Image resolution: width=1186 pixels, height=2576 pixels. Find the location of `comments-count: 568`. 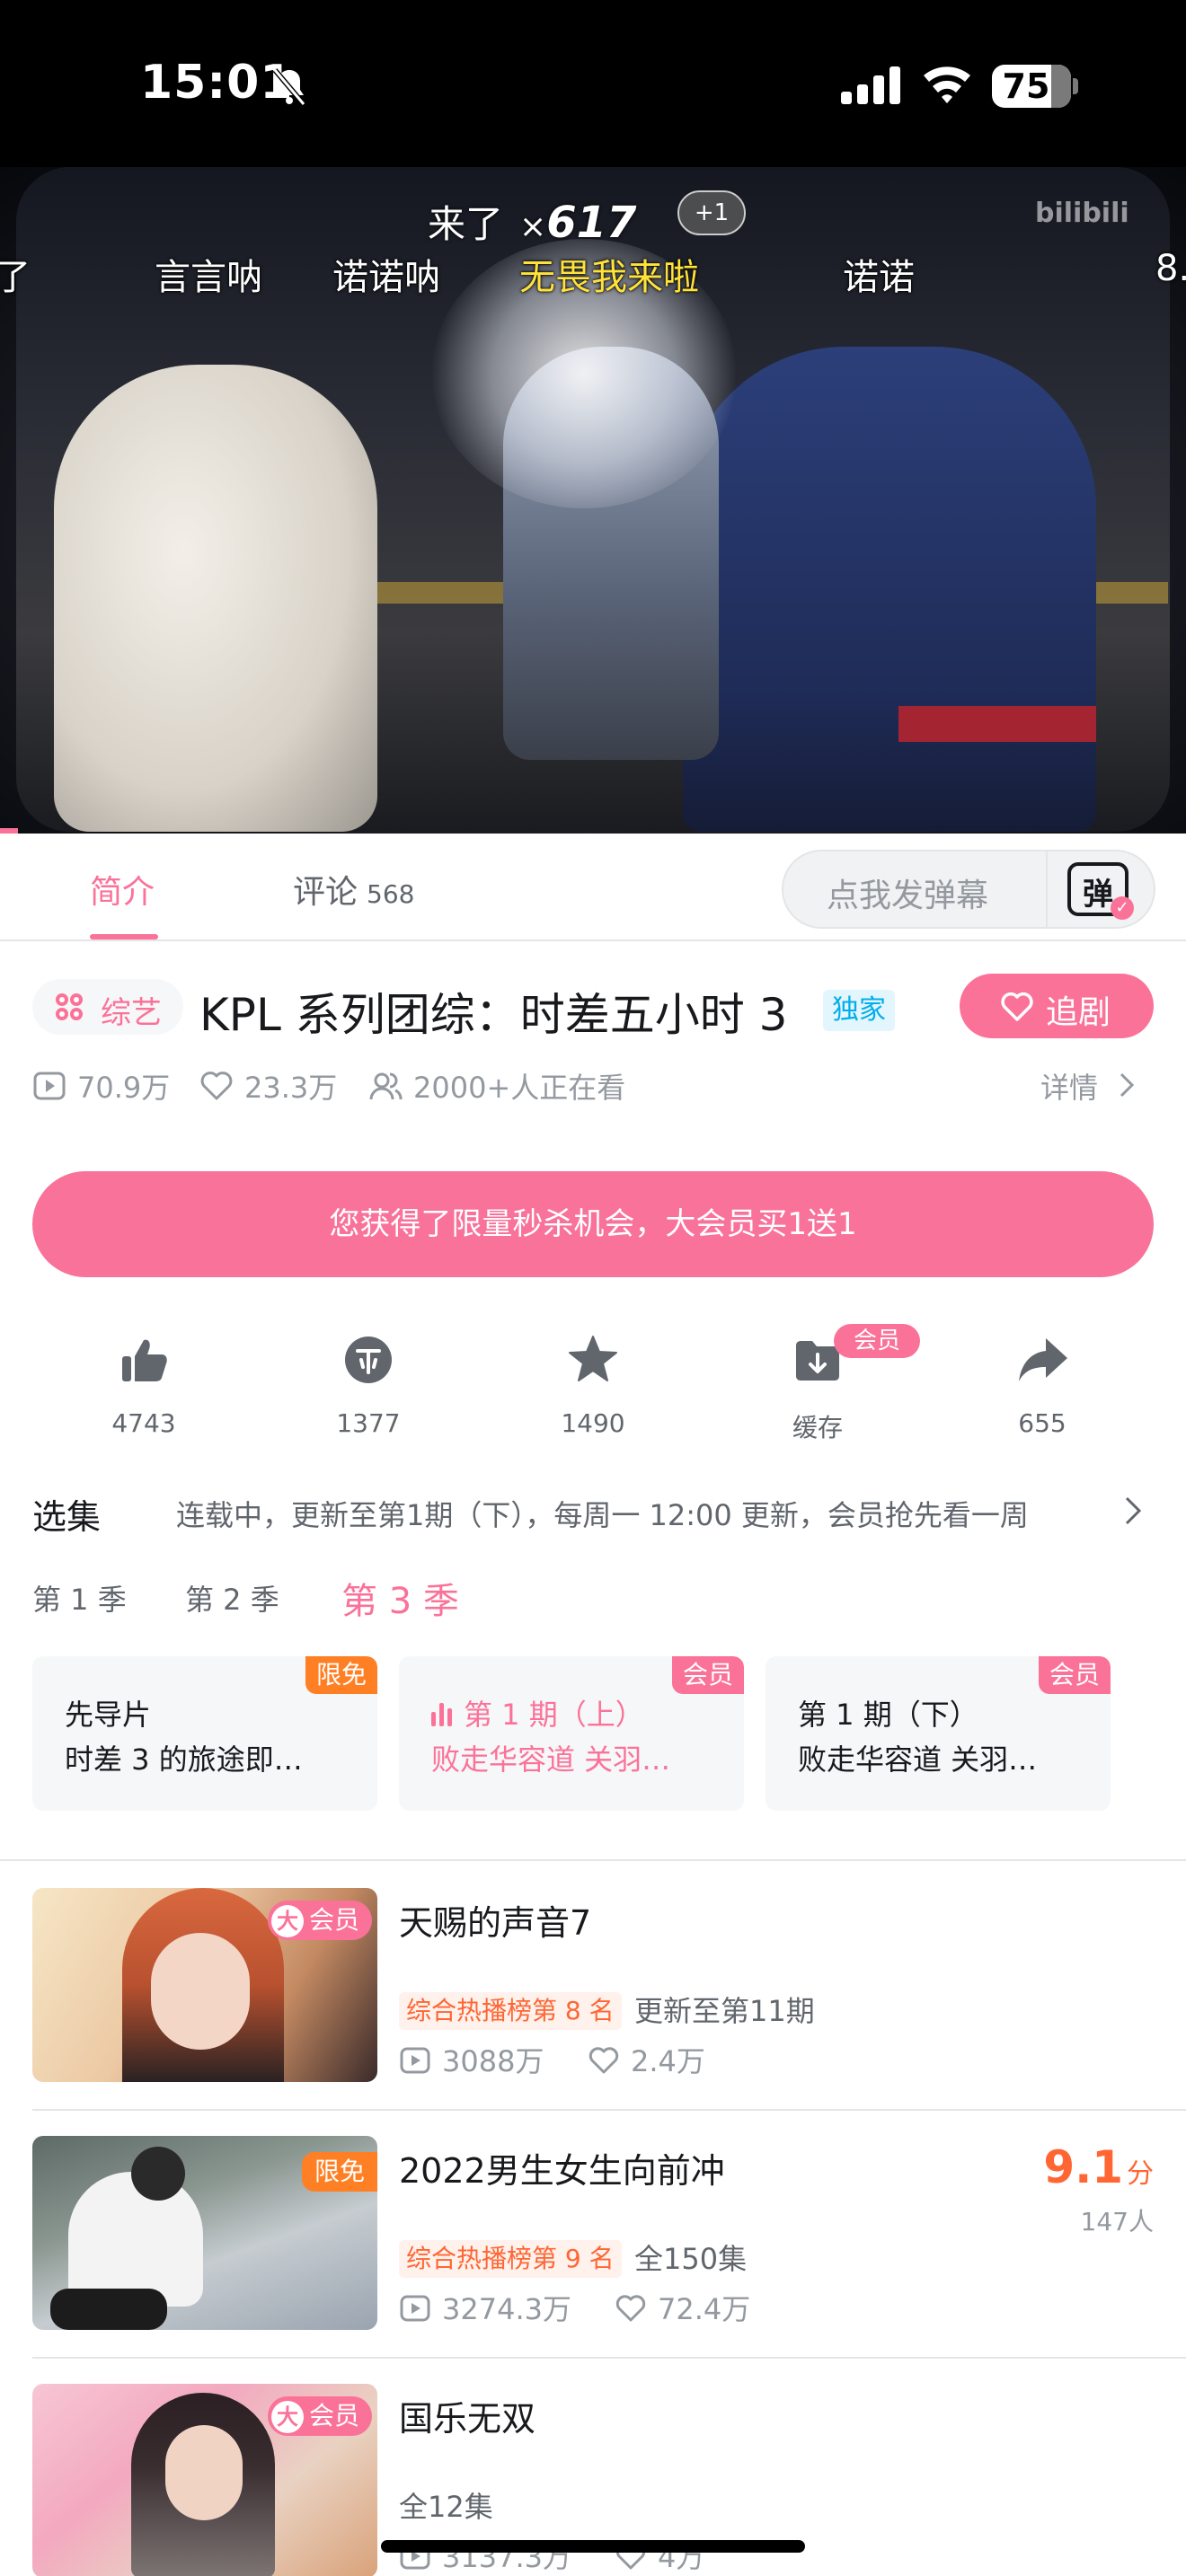

comments-count: 568 is located at coordinates (391, 894).